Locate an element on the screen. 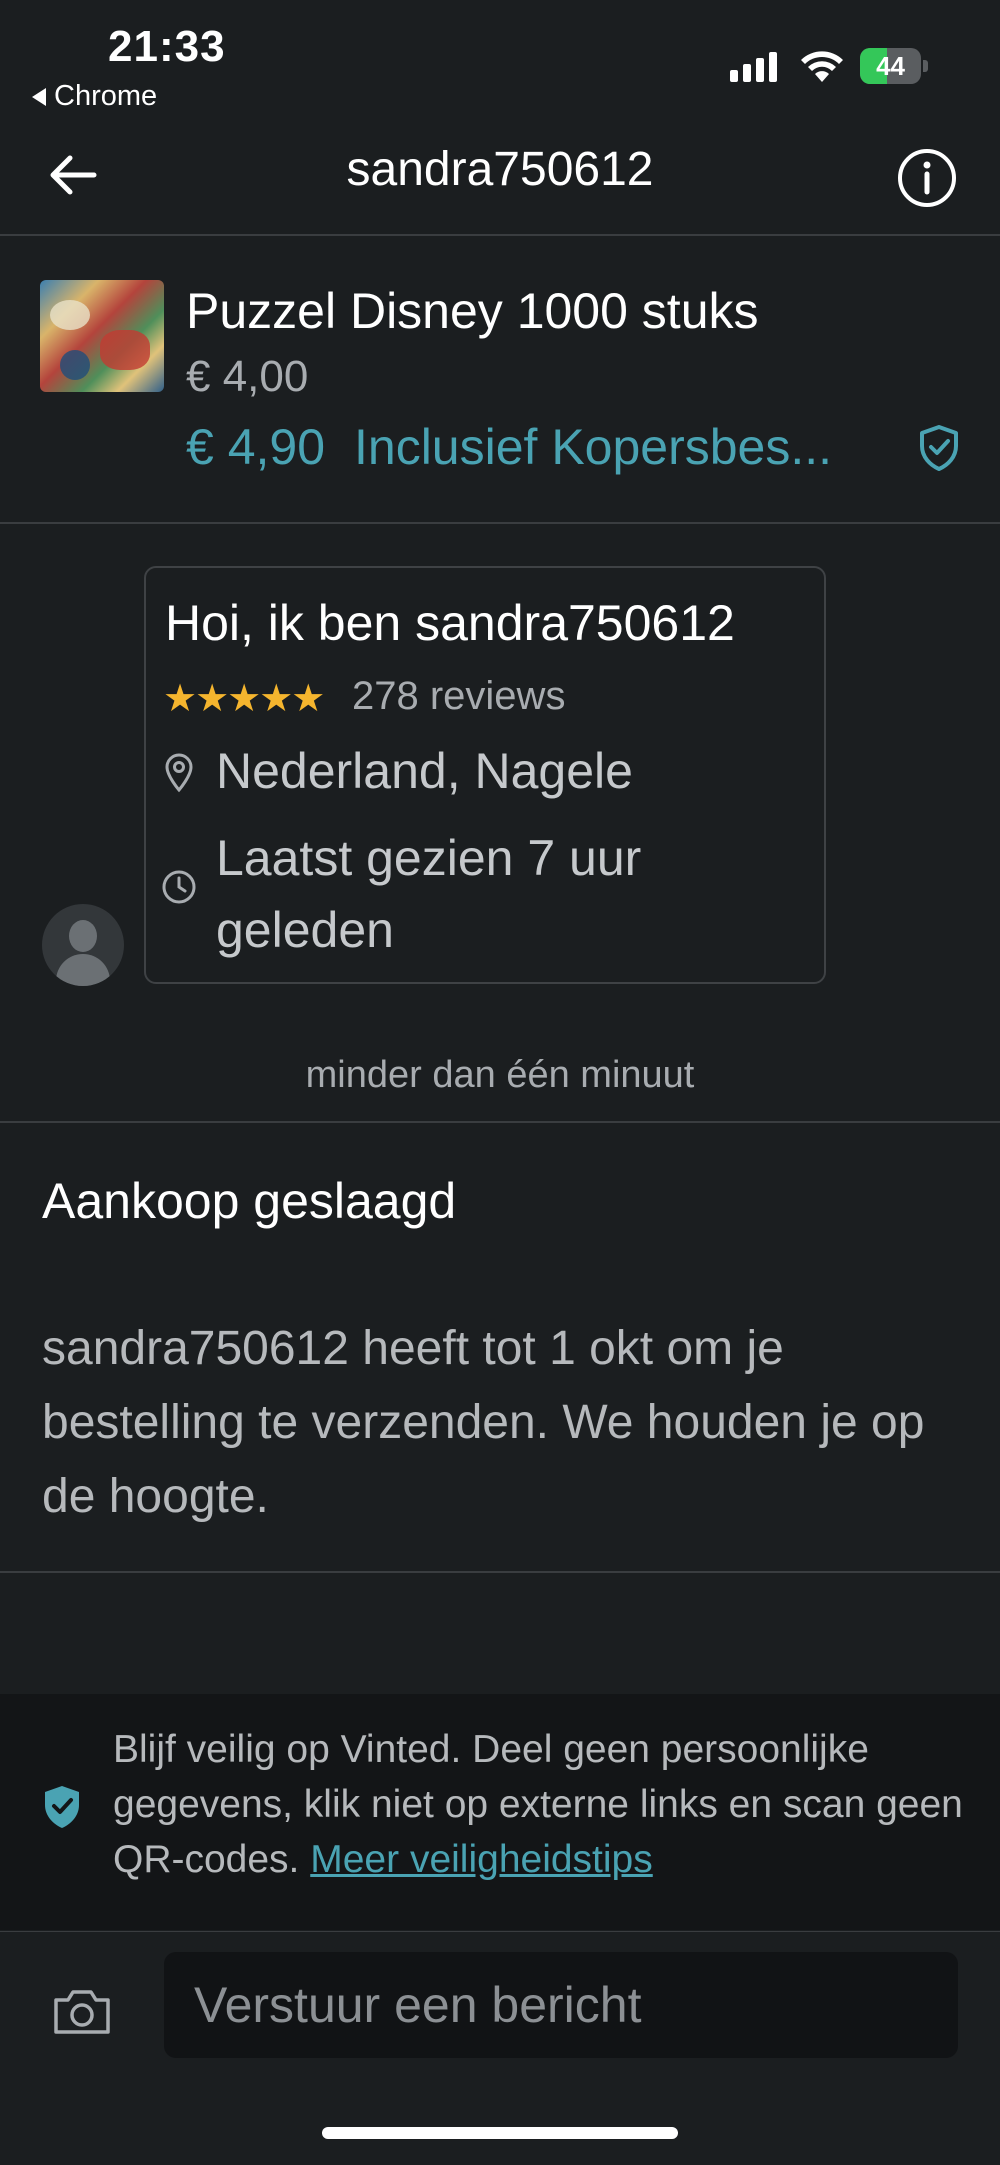 This screenshot has width=1000, height=2165. item-price: € 4,00 is located at coordinates (247, 376).